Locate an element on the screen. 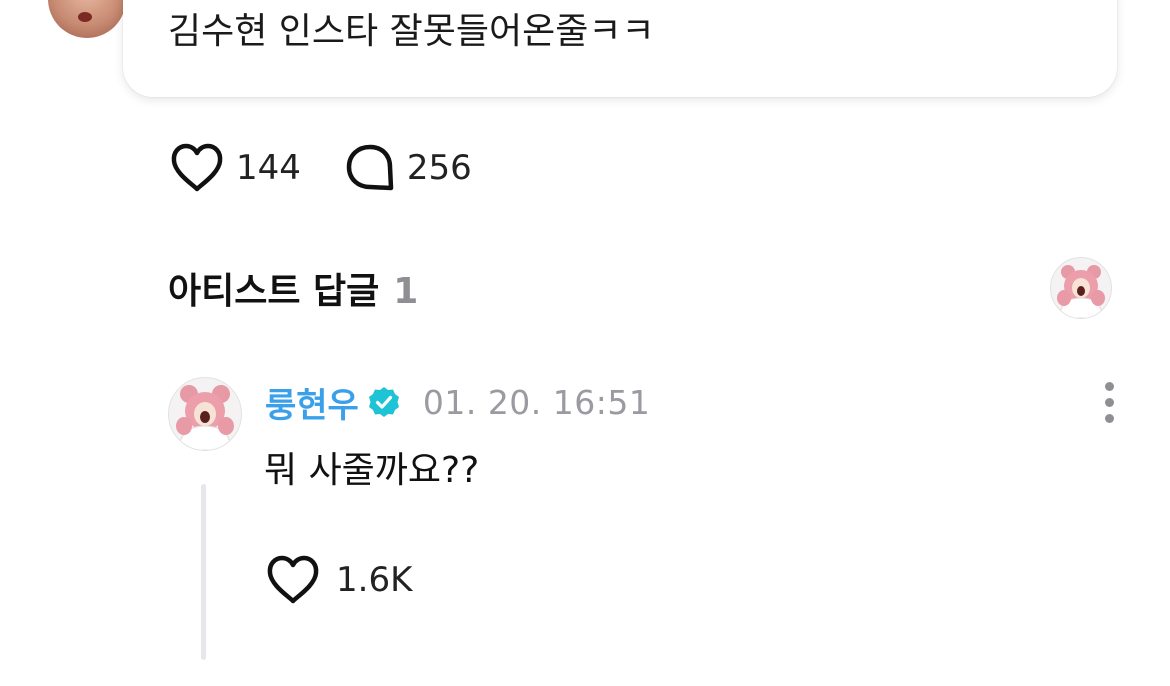 The height and width of the screenshot is (686, 1170). artist-replies-count: 1 is located at coordinates (406, 291).